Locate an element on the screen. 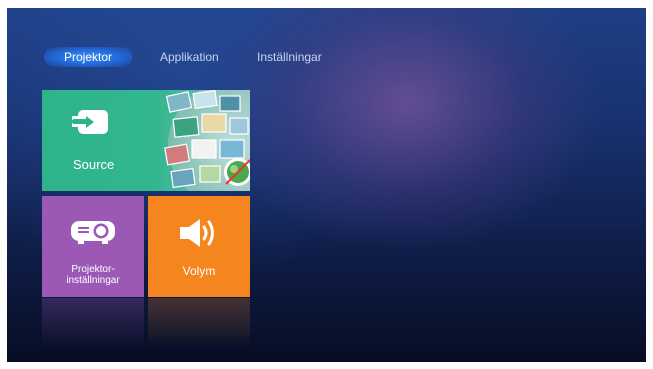  tab-projektor: Projektor is located at coordinates (88, 57).